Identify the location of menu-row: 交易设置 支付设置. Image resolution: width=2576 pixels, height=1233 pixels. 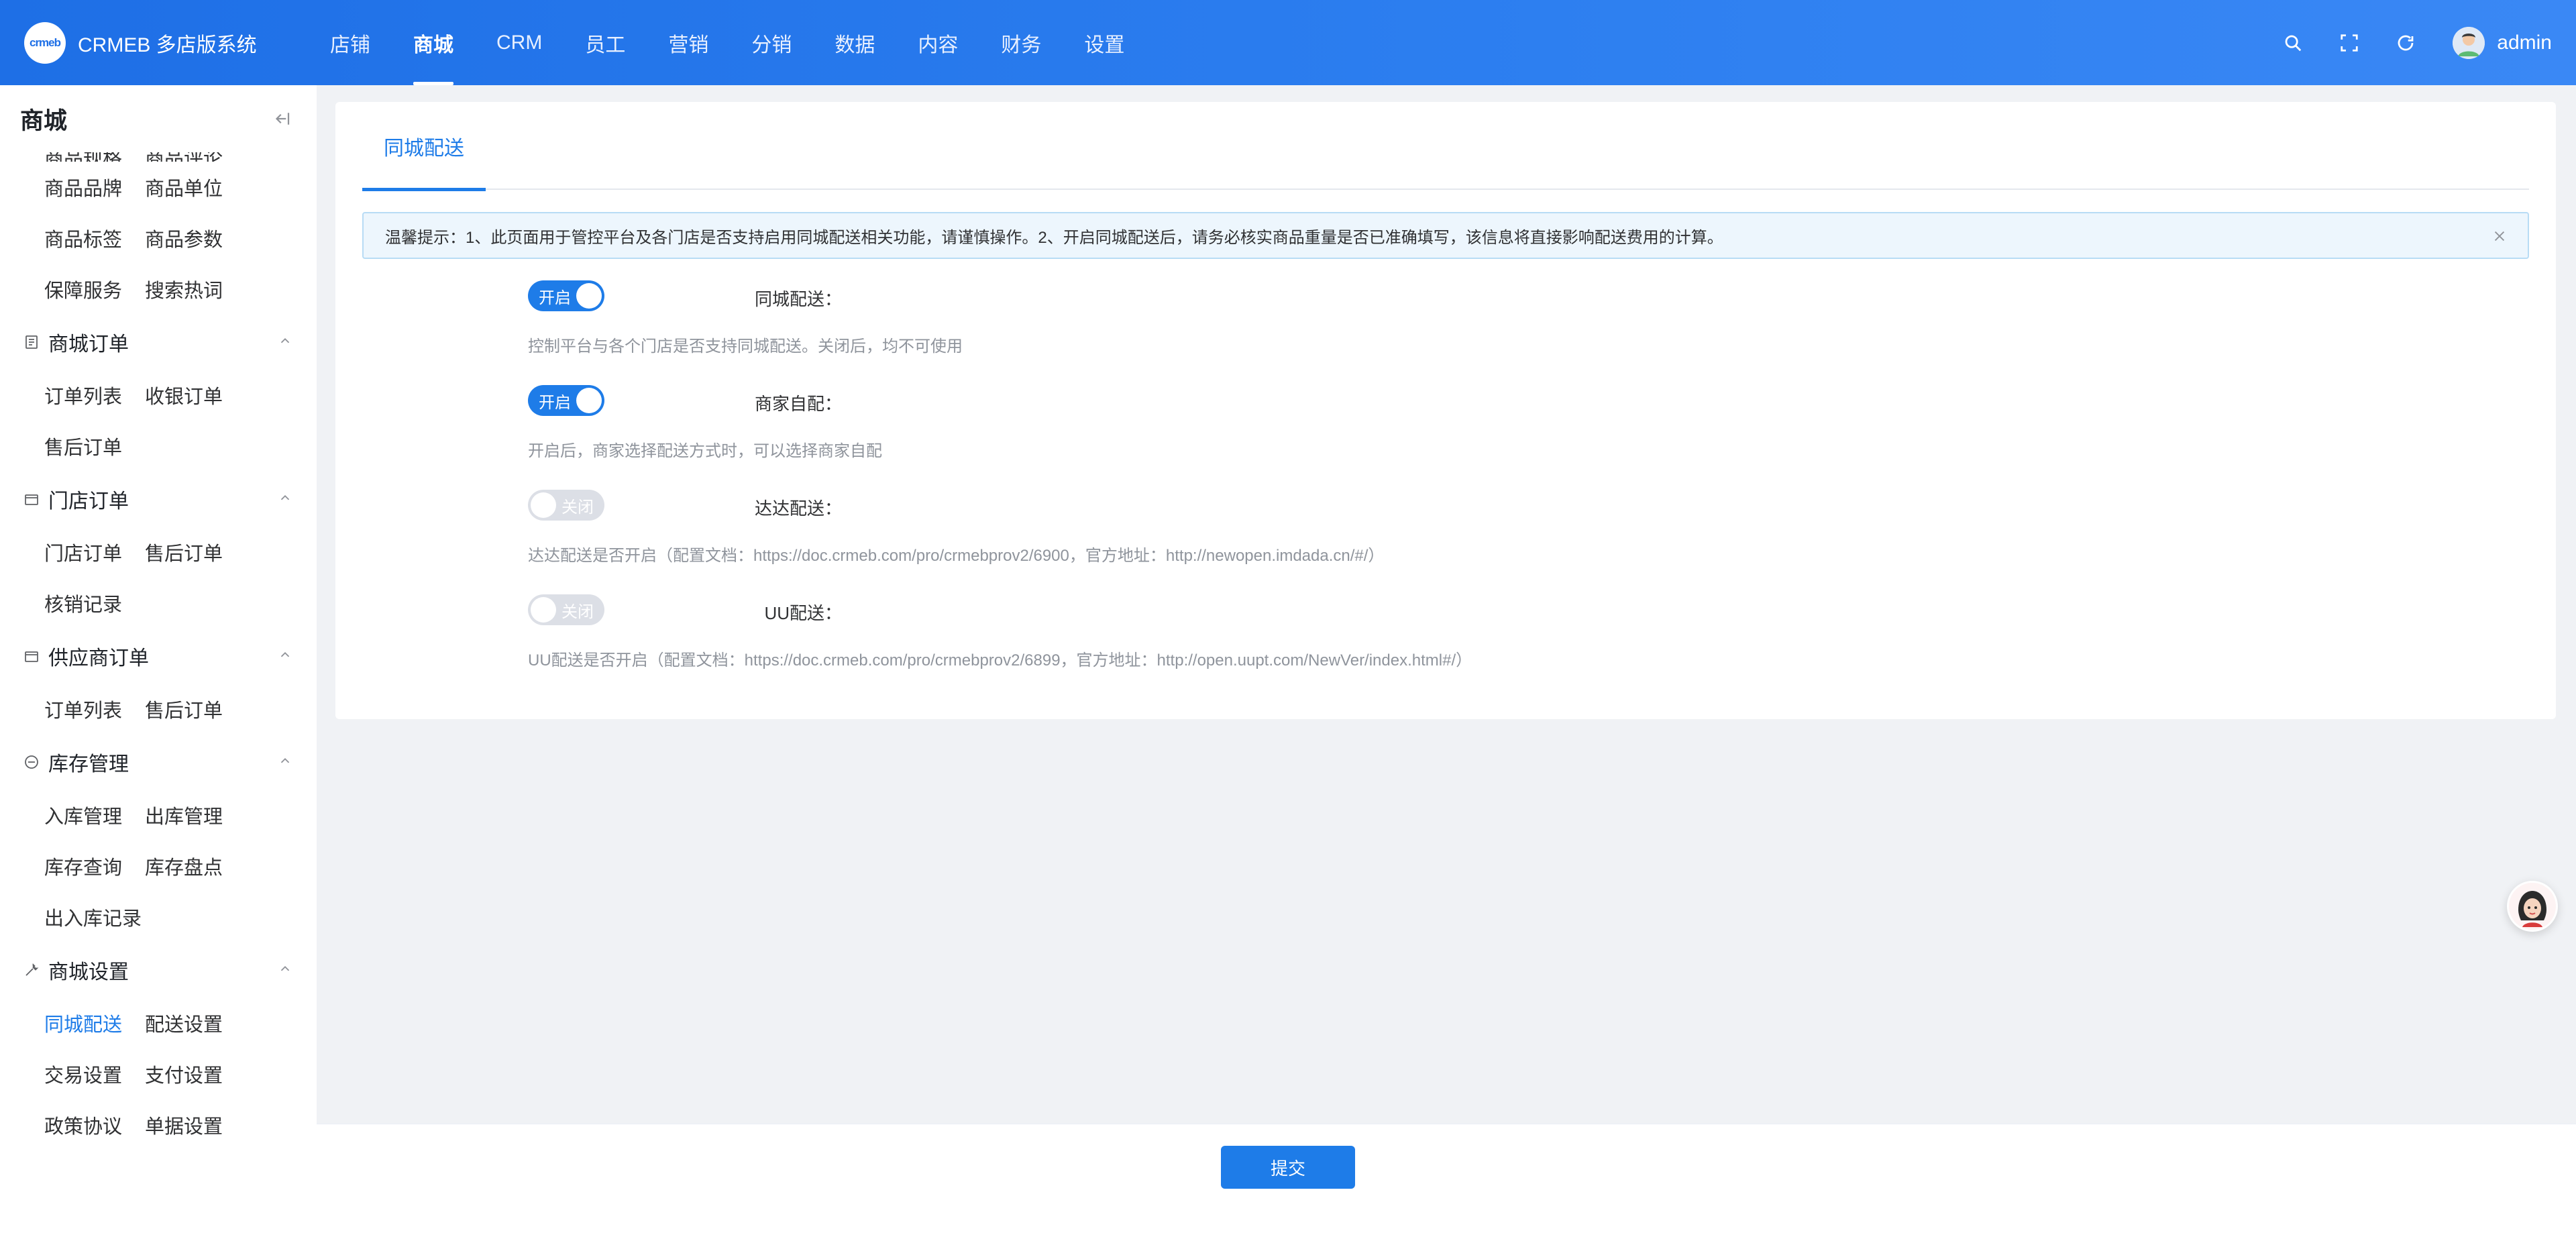
(158, 1074).